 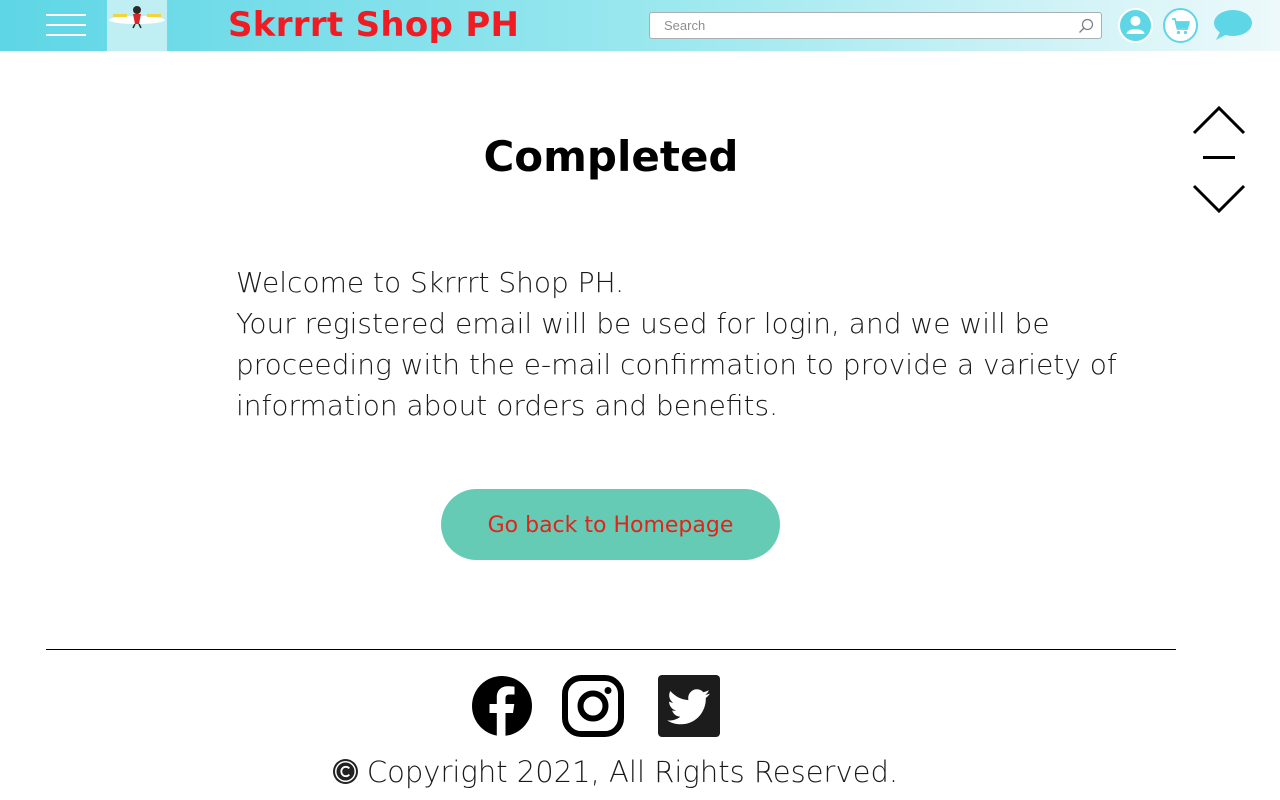 I want to click on user-account-button, so click(x=1135, y=25).